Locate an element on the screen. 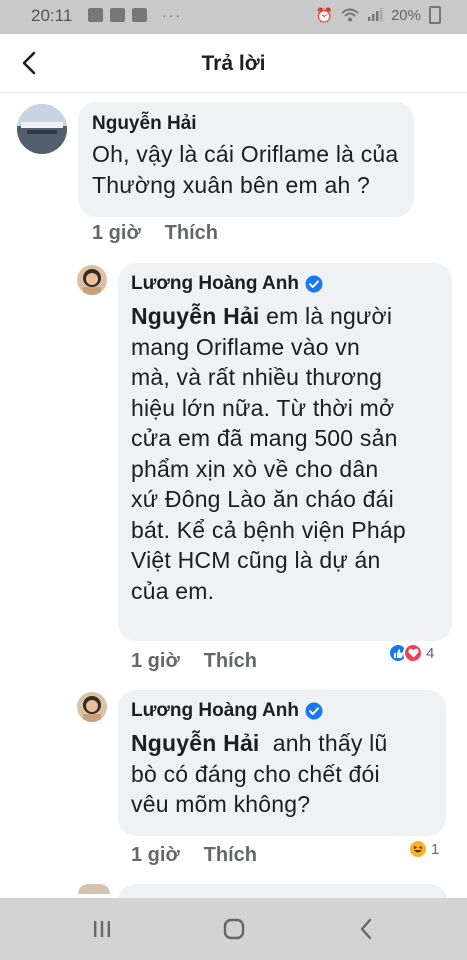  comment-text-line: xứ Đông Lào ăn cháo đái is located at coordinates (262, 499).